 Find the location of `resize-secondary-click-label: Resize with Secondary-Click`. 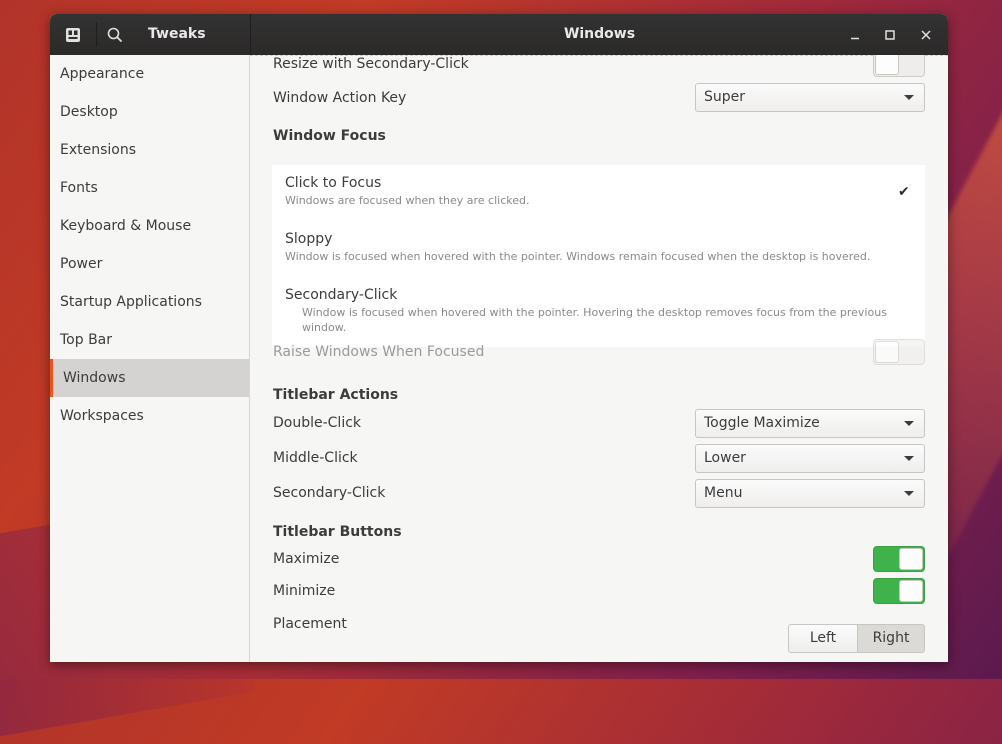

resize-secondary-click-label: Resize with Secondary-Click is located at coordinates (371, 64).